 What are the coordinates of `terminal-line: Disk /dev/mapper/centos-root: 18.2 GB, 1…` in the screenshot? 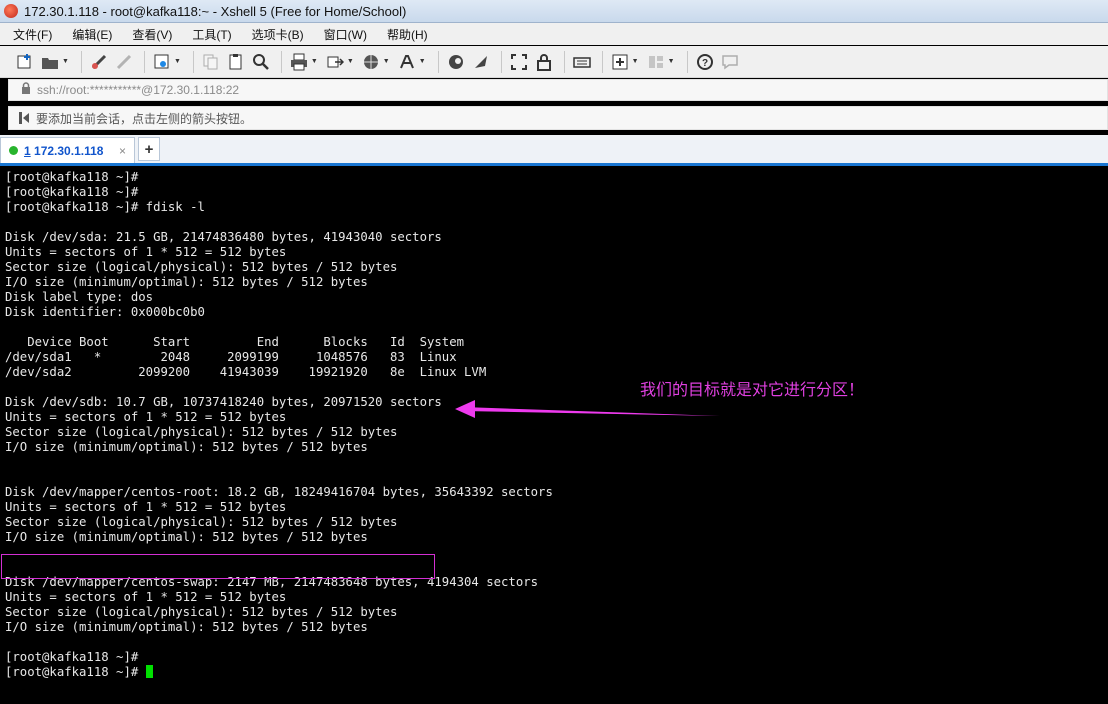 It's located at (279, 492).